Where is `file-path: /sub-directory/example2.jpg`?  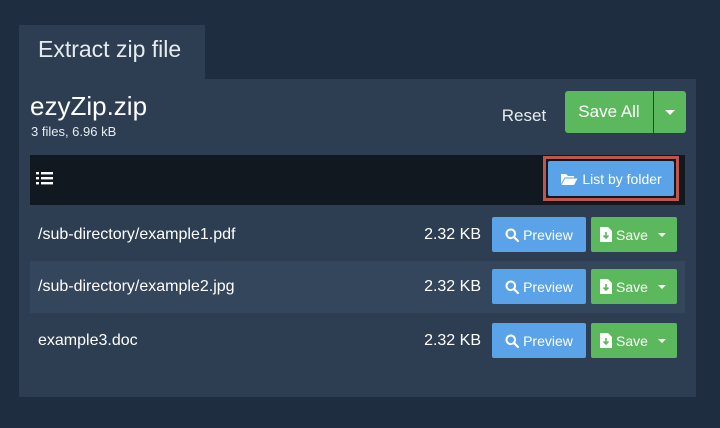 file-path: /sub-directory/example2.jpg is located at coordinates (136, 286).